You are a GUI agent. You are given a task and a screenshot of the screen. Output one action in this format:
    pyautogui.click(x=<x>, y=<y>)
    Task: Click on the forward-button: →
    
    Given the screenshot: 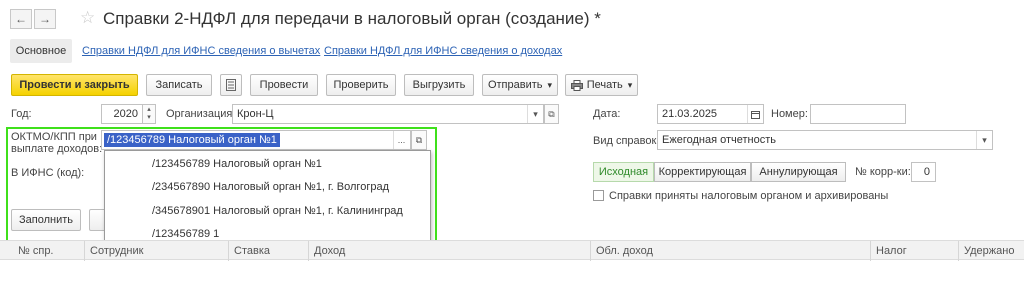 What is the action you would take?
    pyautogui.click(x=45, y=19)
    